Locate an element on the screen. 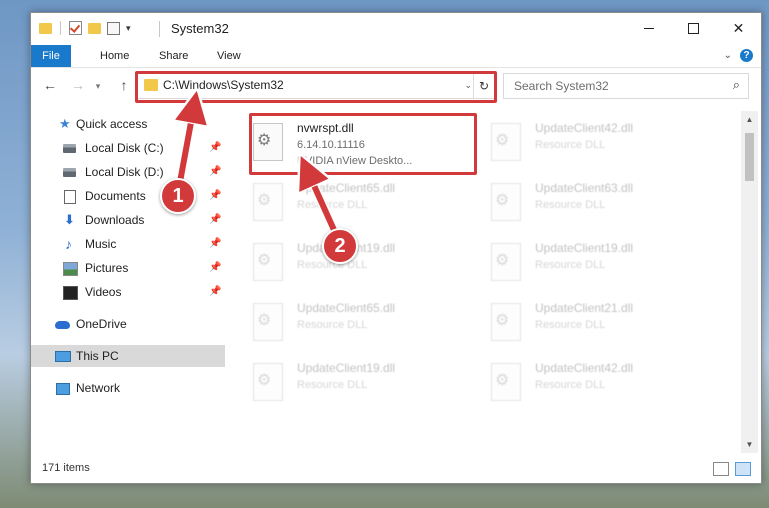  sidebar-item-label: OneDrive is located at coordinates (101, 324).